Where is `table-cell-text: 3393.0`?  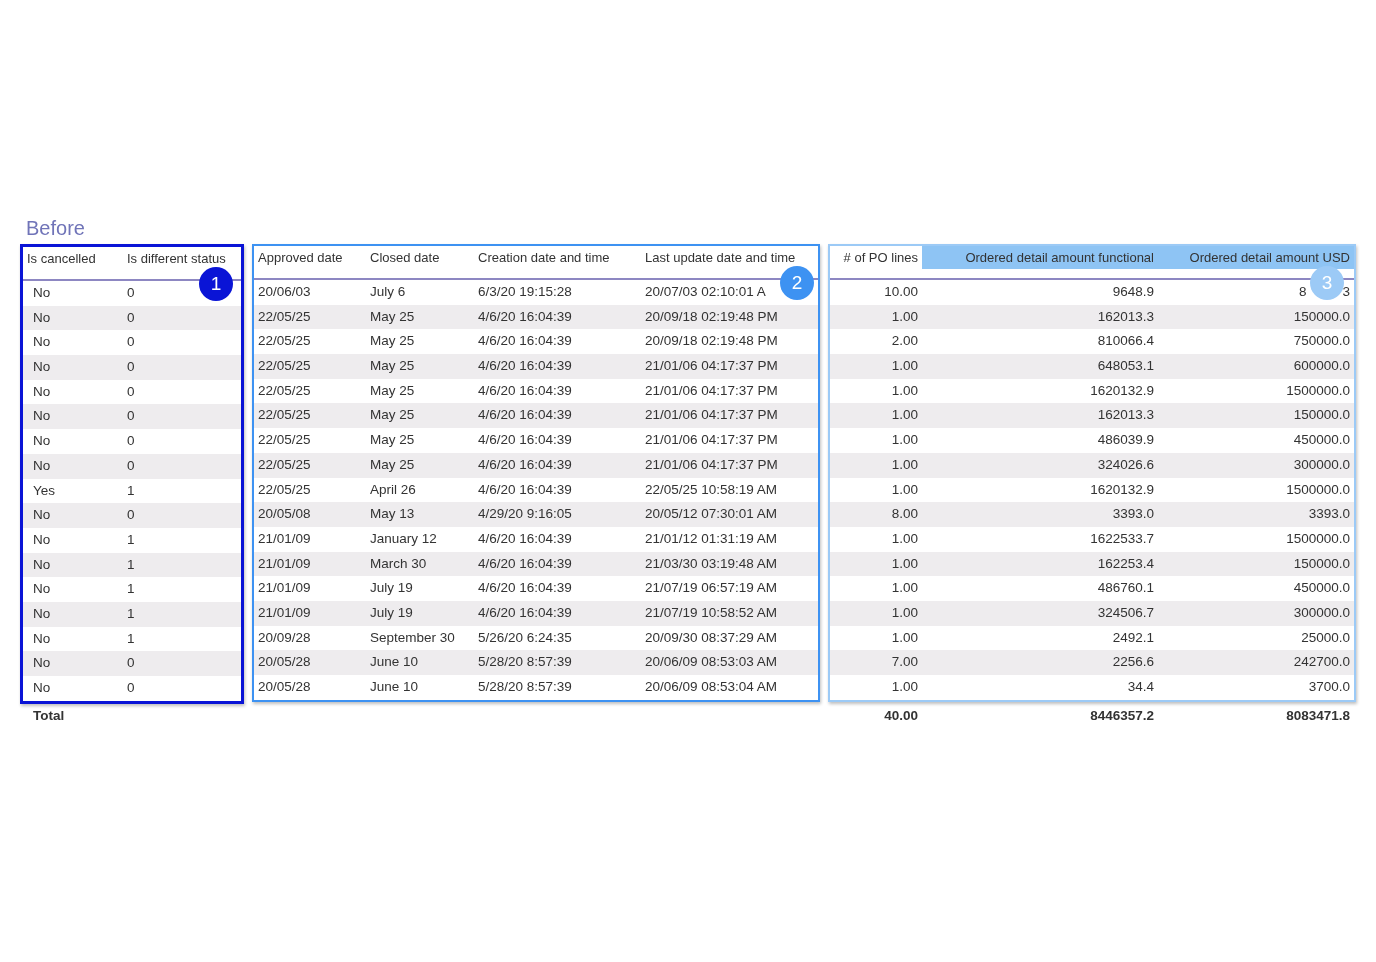 table-cell-text: 3393.0 is located at coordinates (1329, 514).